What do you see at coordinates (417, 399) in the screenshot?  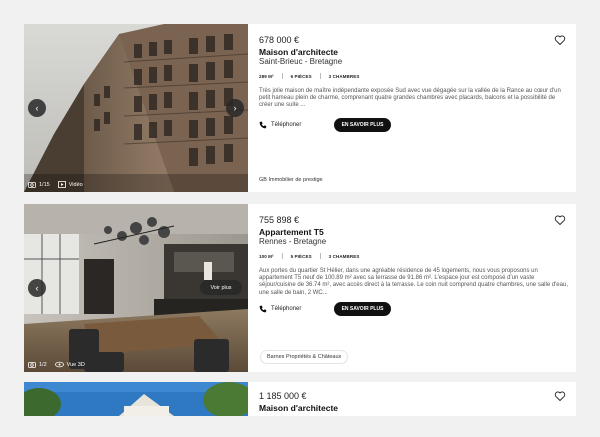 I see `listing-info: 1 185 000 € Maison d'architecte` at bounding box center [417, 399].